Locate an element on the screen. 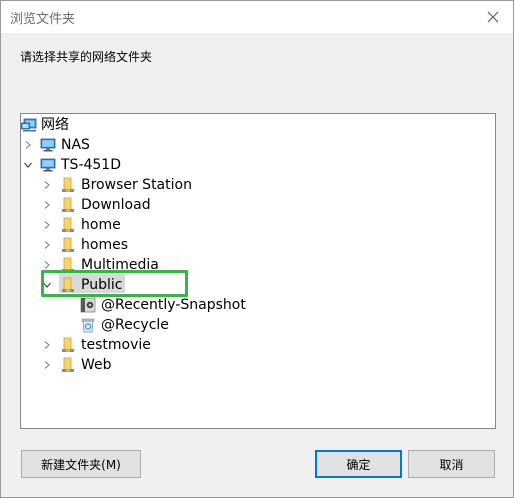 This screenshot has width=514, height=498. tree-item-label: TS-451D is located at coordinates (91, 165).